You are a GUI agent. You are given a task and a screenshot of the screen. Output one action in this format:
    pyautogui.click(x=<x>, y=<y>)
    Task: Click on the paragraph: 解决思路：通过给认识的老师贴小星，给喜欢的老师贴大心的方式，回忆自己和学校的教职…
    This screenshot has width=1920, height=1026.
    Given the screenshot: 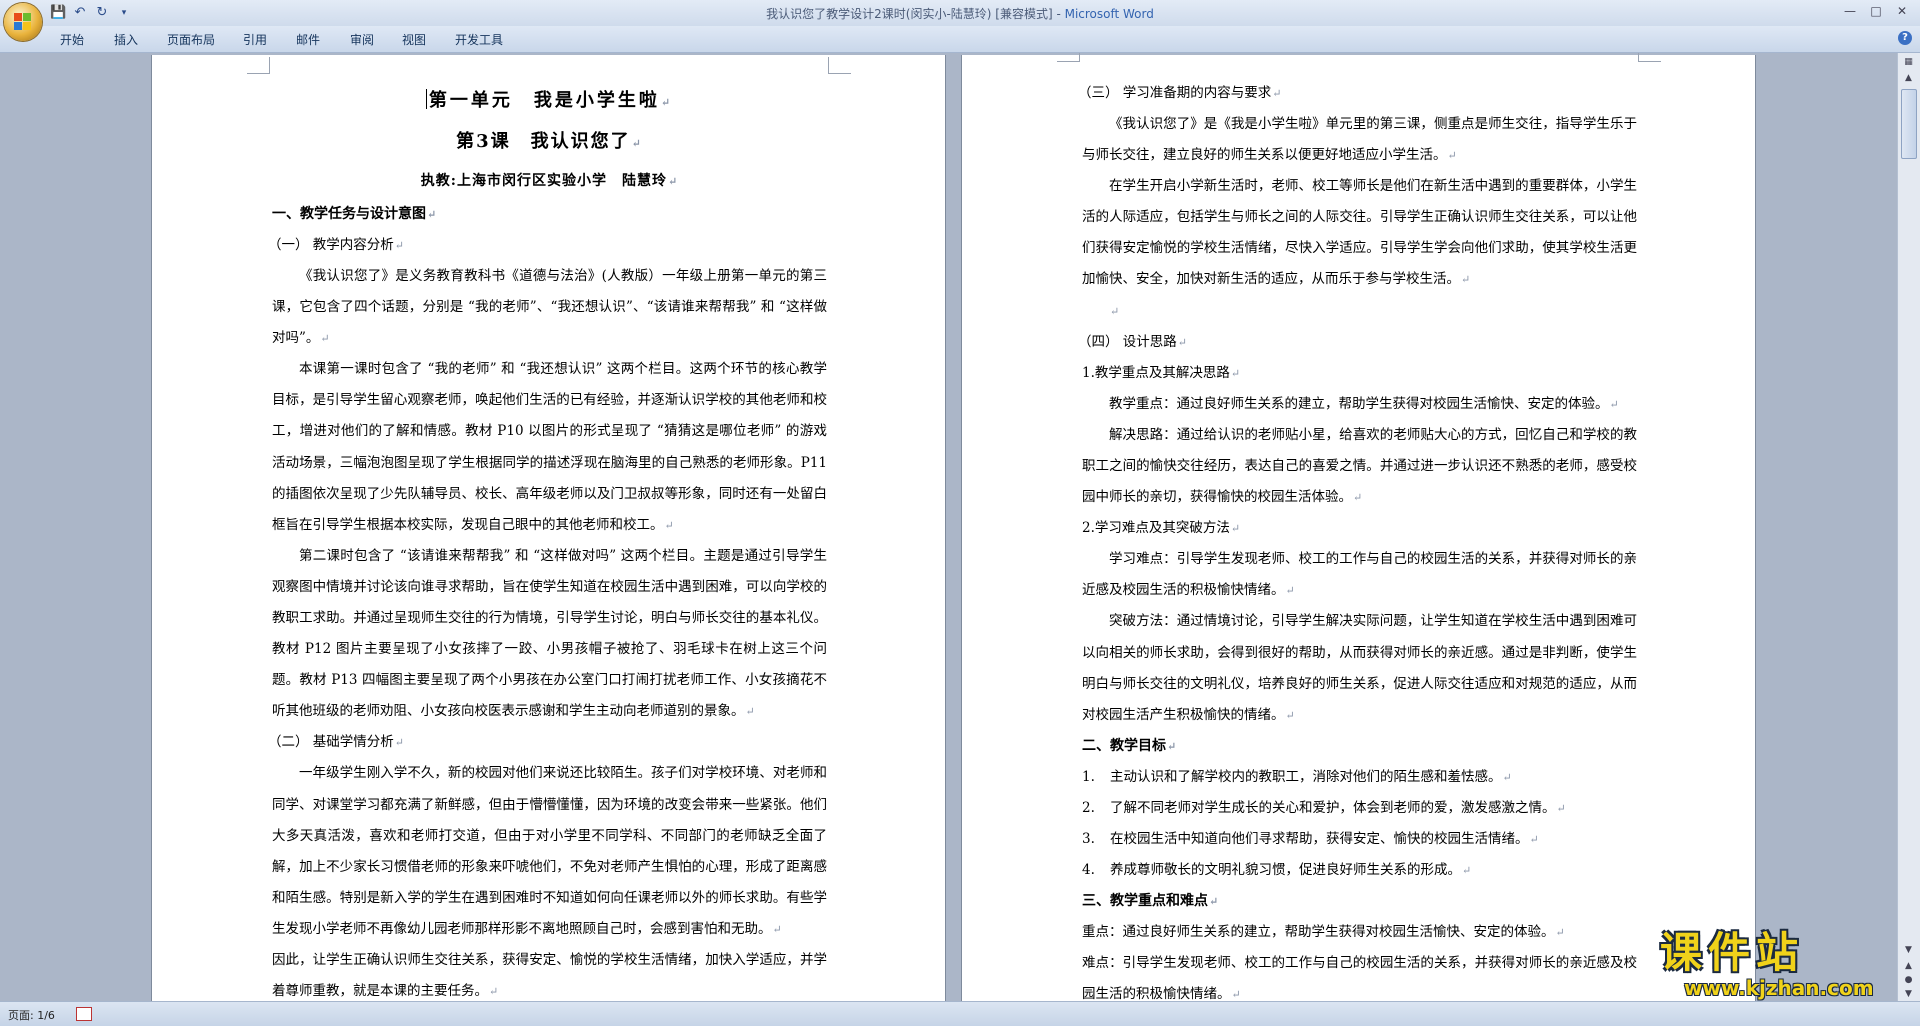 What is the action you would take?
    pyautogui.click(x=1359, y=466)
    